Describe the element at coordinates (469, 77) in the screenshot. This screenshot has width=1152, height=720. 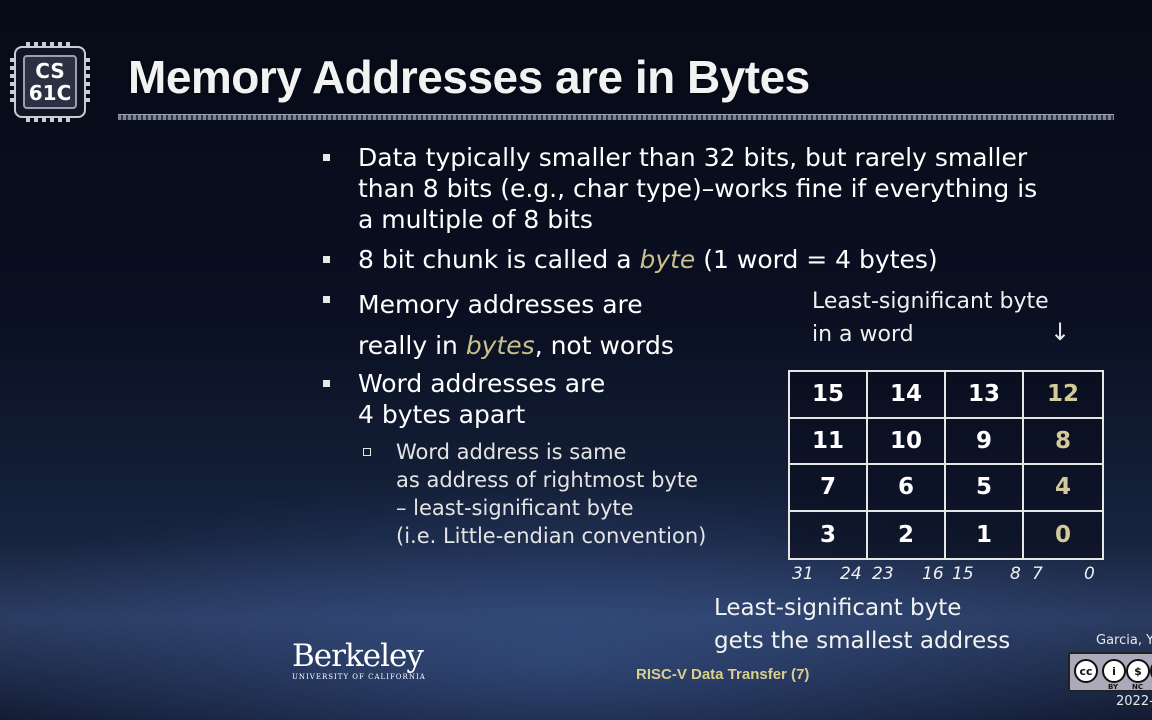
I see `slide-title: Memory Addresses are in Bytes` at that location.